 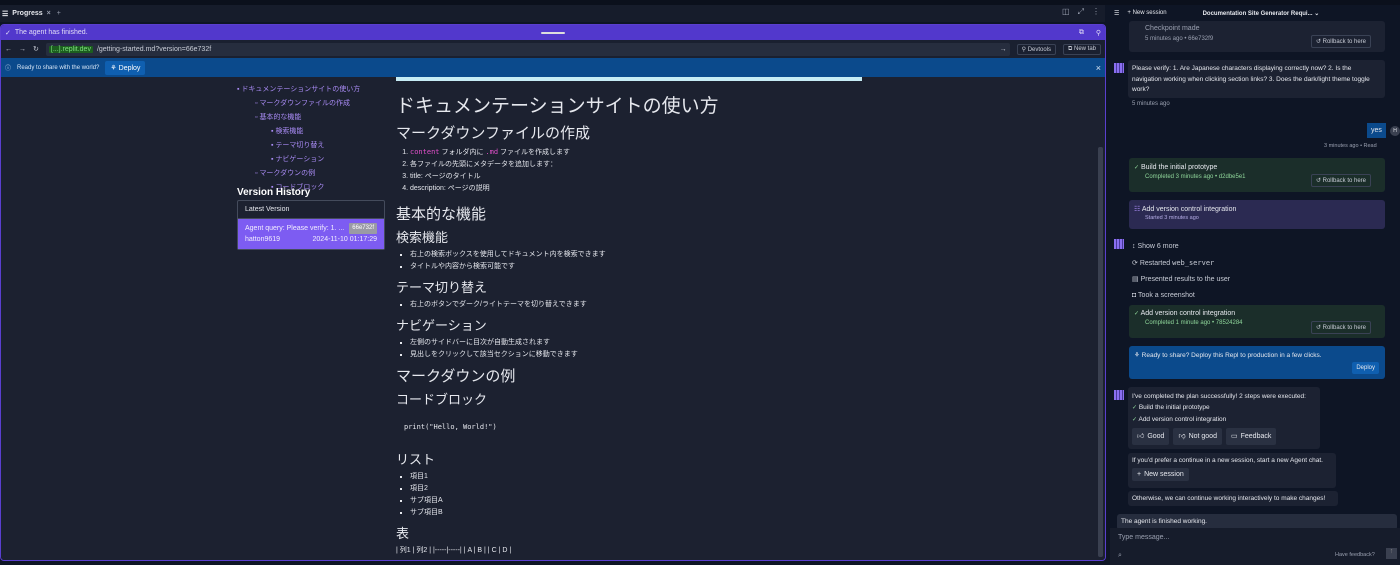 What do you see at coordinates (274, 192) in the screenshot?
I see `version-history-title: Version History` at bounding box center [274, 192].